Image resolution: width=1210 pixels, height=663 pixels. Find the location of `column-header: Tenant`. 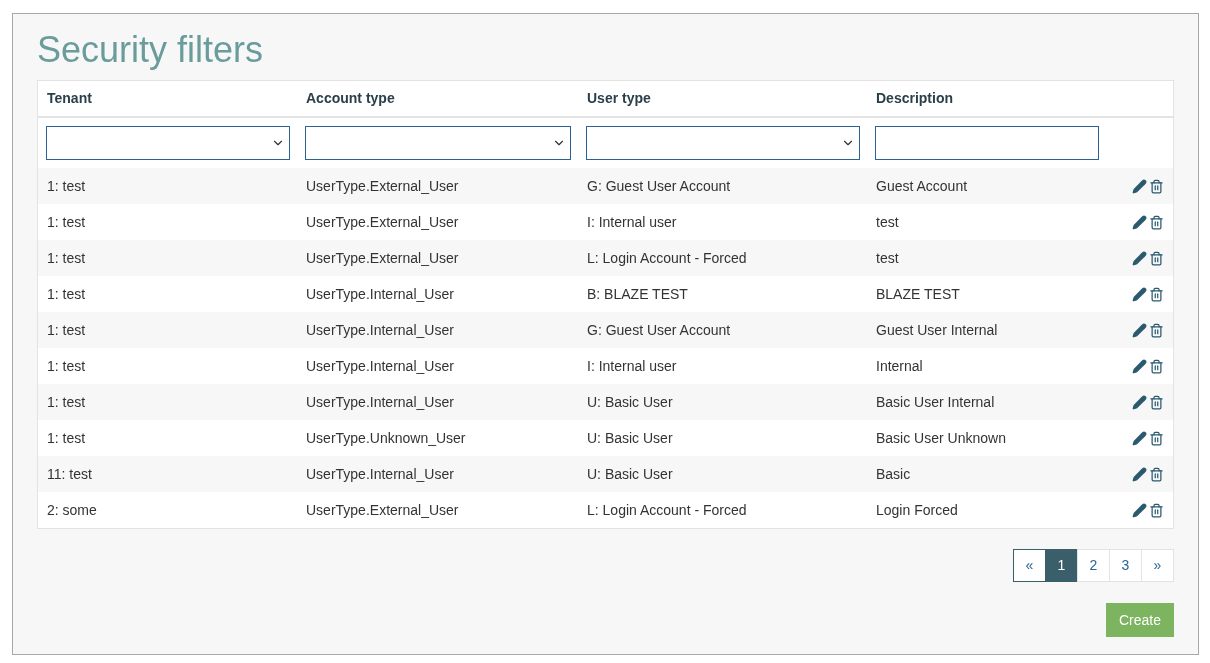

column-header: Tenant is located at coordinates (69, 98).